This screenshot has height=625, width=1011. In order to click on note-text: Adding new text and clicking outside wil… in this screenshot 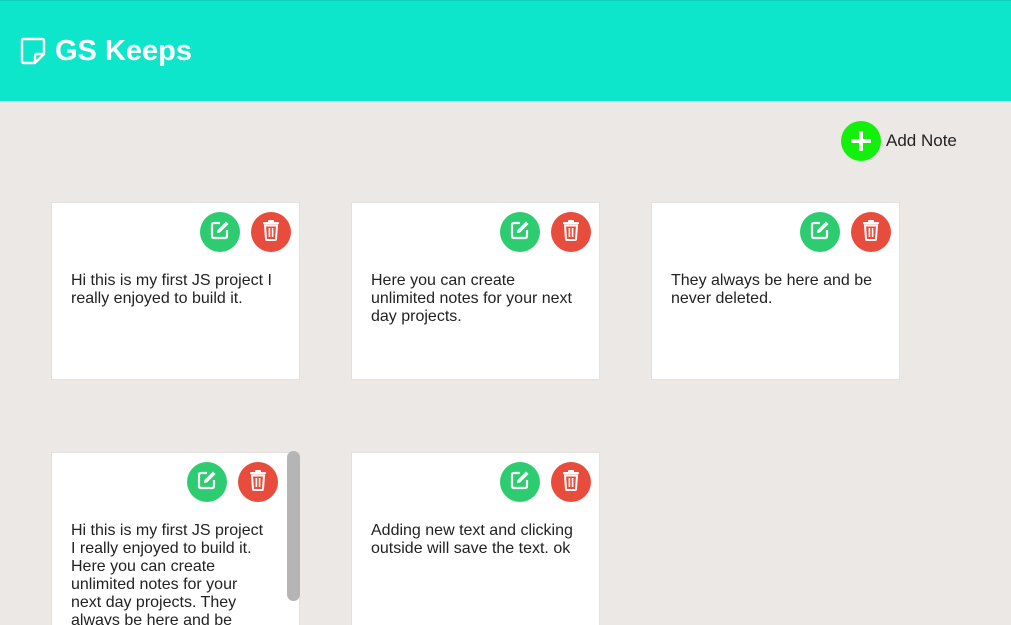, I will do `click(472, 540)`.